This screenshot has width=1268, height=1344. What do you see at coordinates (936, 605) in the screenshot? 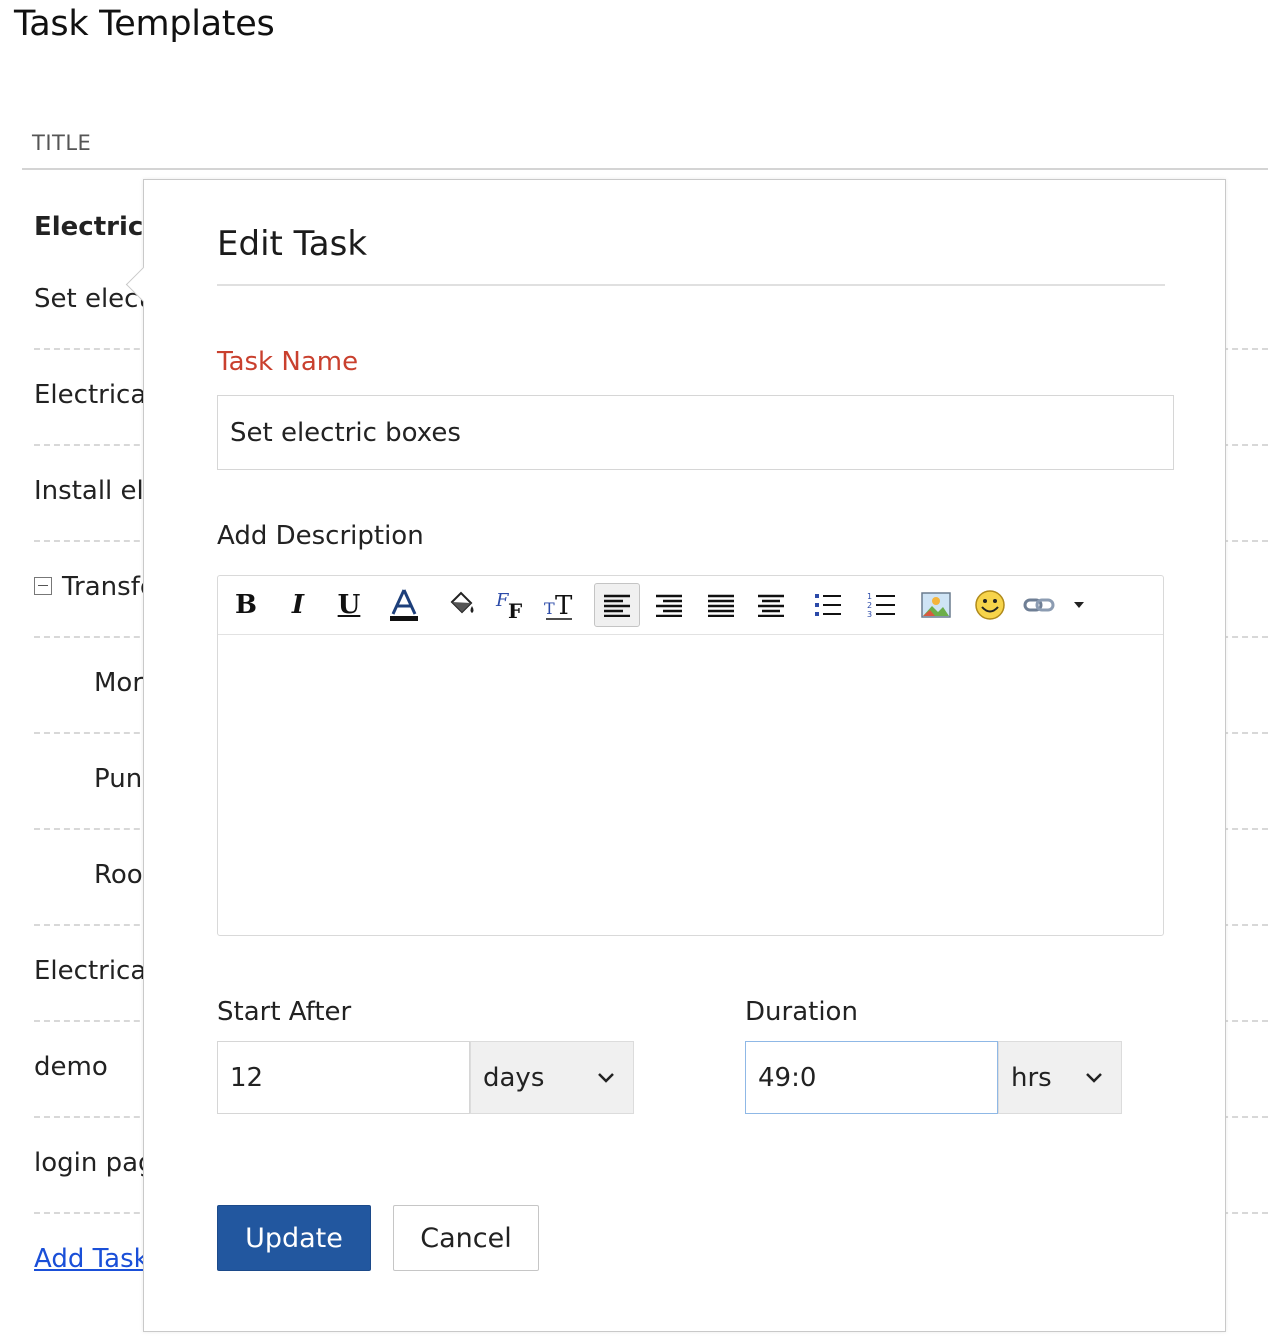
I see `insert-image-icon` at bounding box center [936, 605].